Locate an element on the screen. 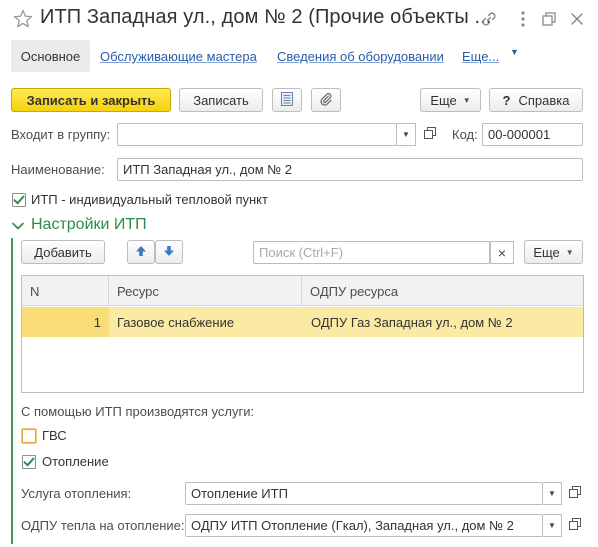  help-icon: ? is located at coordinates (506, 100).